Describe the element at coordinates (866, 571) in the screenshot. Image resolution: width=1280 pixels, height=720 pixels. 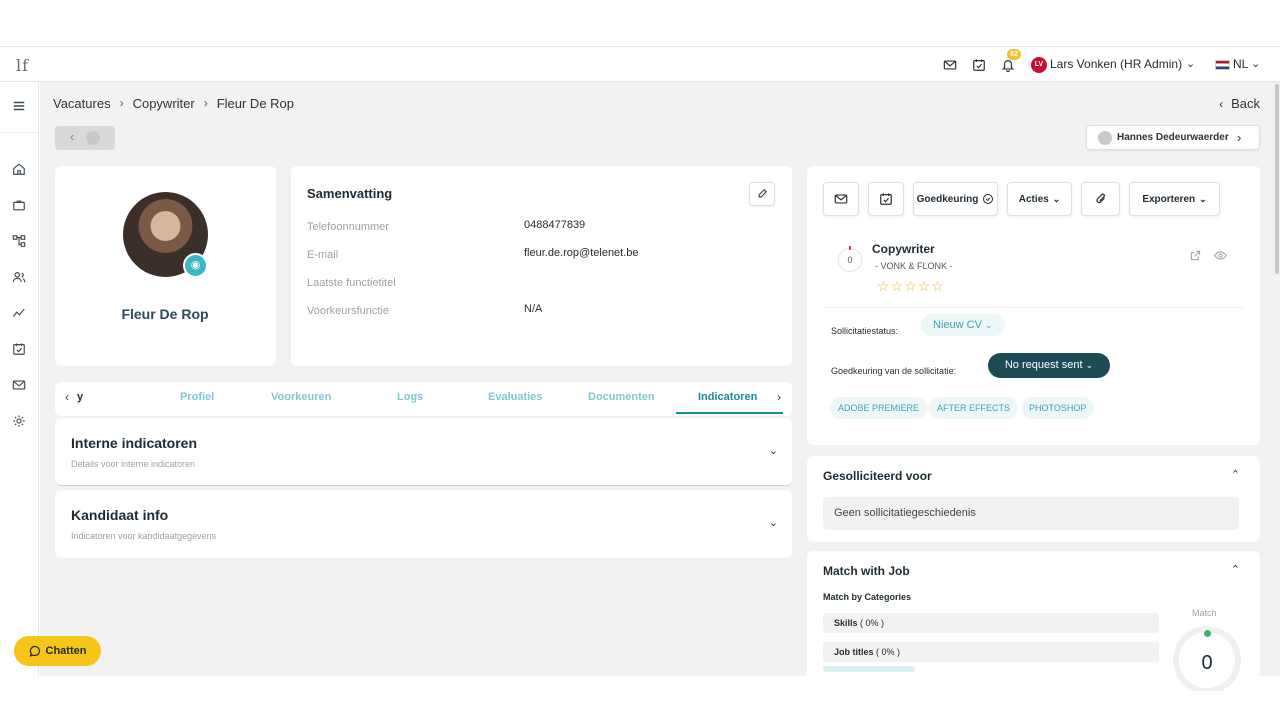
I see `match-title: Match with Job` at that location.